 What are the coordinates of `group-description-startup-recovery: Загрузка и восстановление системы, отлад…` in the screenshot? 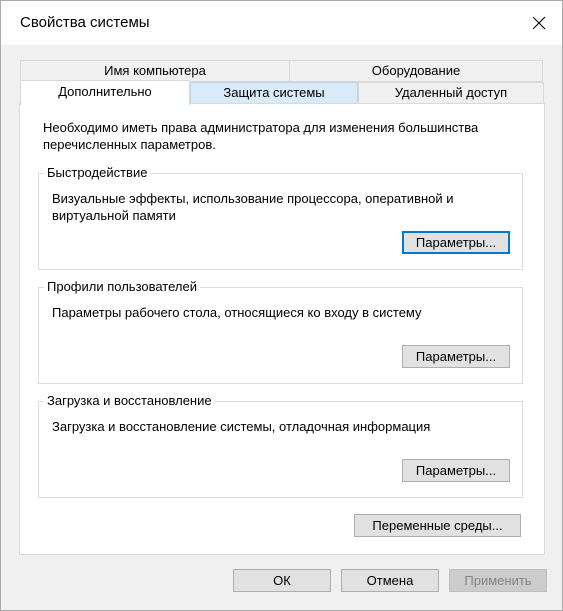 It's located at (241, 426).